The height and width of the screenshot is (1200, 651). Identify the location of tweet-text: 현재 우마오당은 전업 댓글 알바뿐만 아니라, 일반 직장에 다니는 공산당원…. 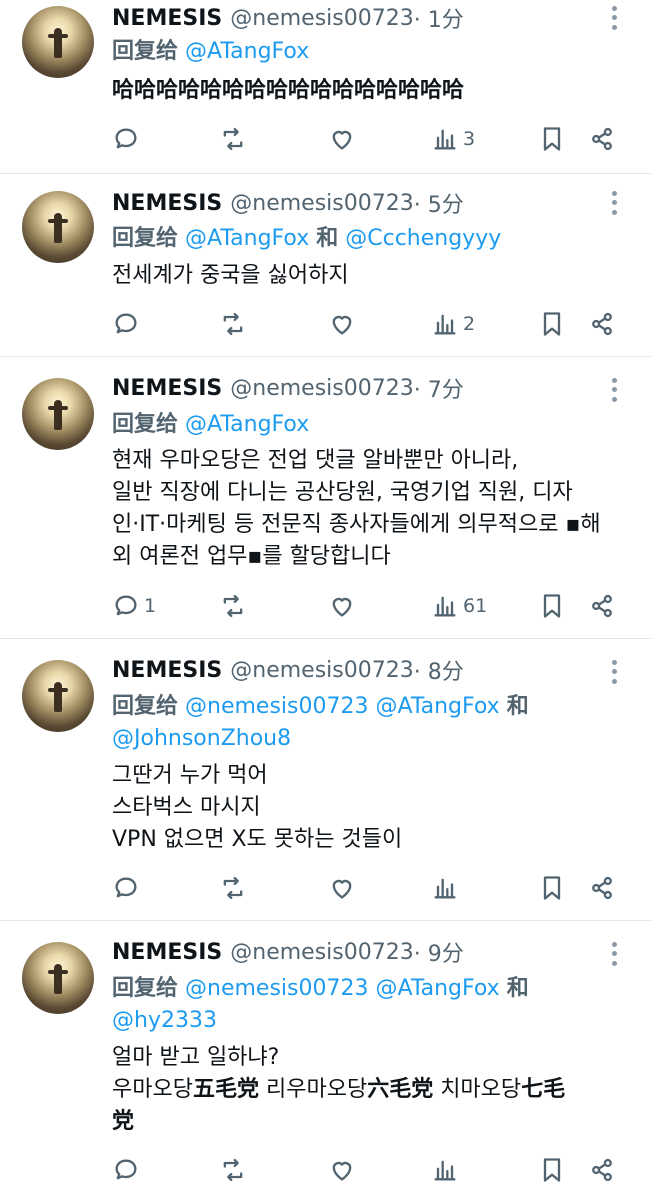
(381, 509).